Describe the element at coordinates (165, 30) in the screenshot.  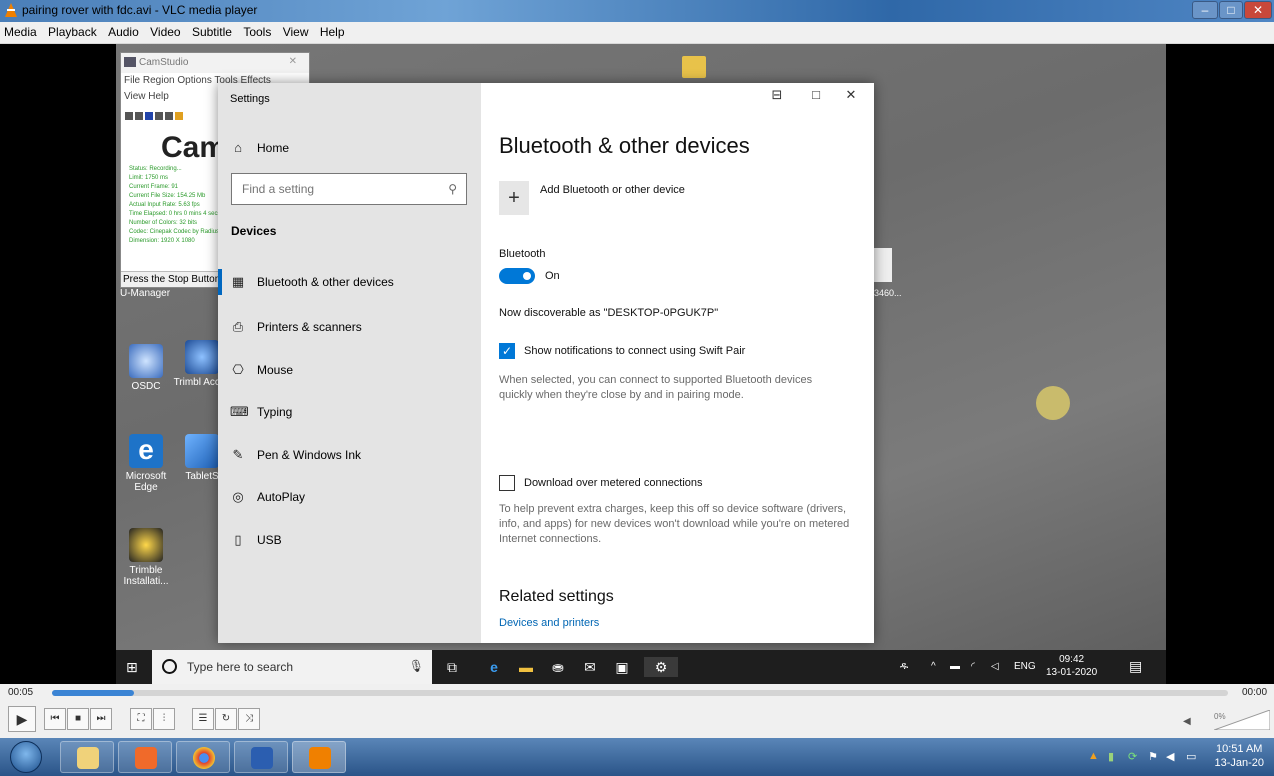
I see `menu-video: Video` at that location.